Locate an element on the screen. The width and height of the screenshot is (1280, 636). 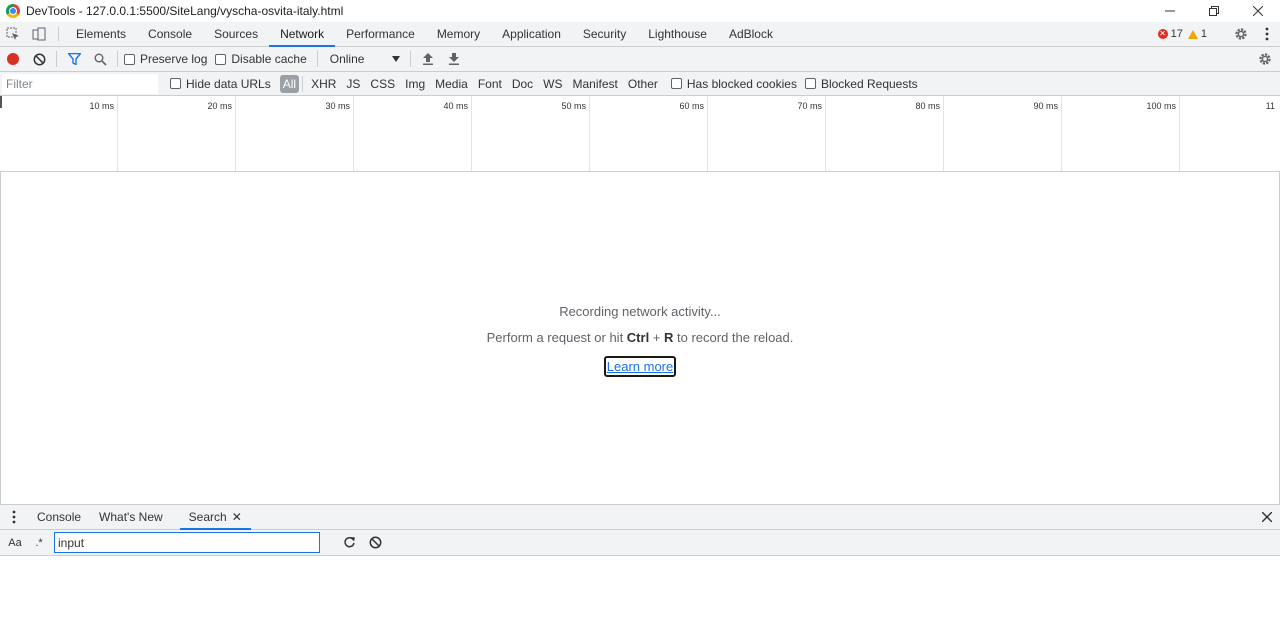
blocked-requests-checkbox: Blocked Requests is located at coordinates (861, 84).